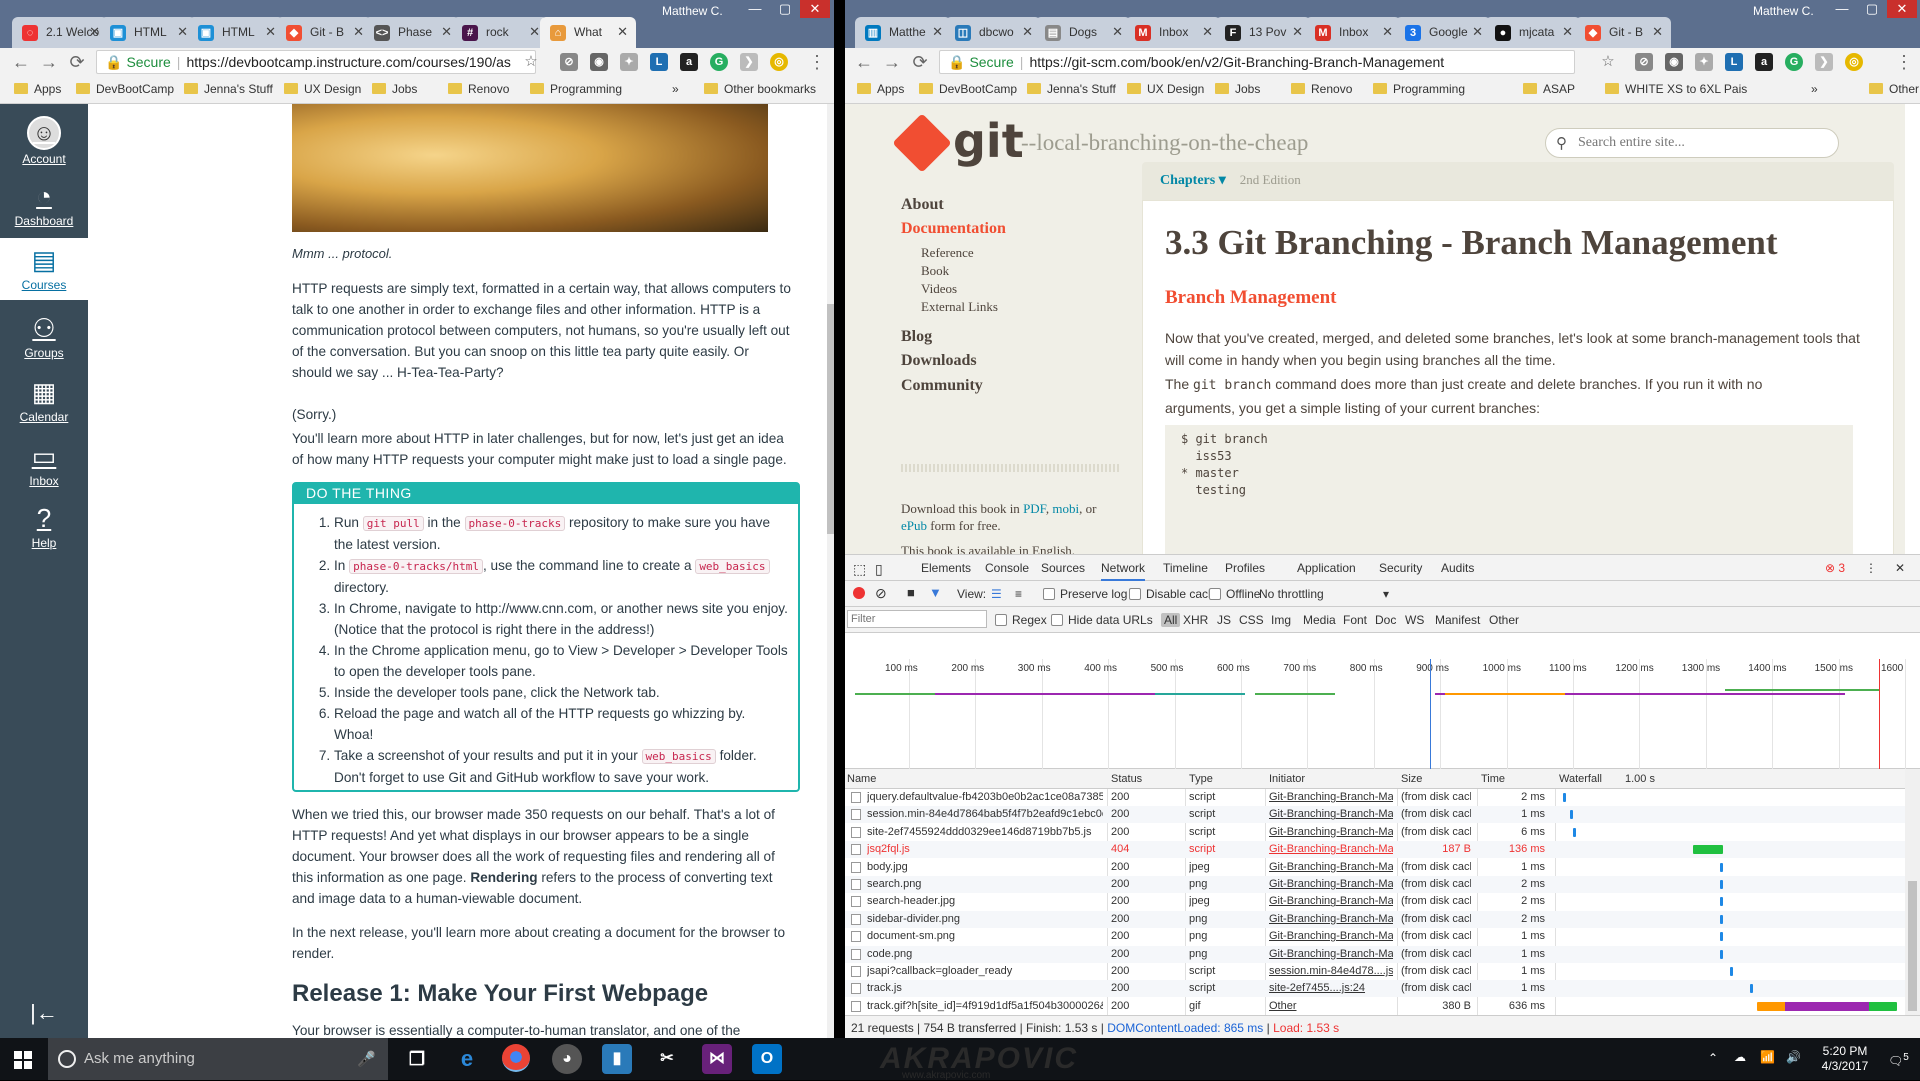 This screenshot has width=1920, height=1081. I want to click on nav-item-groups: ⚇ Groups, so click(44, 337).